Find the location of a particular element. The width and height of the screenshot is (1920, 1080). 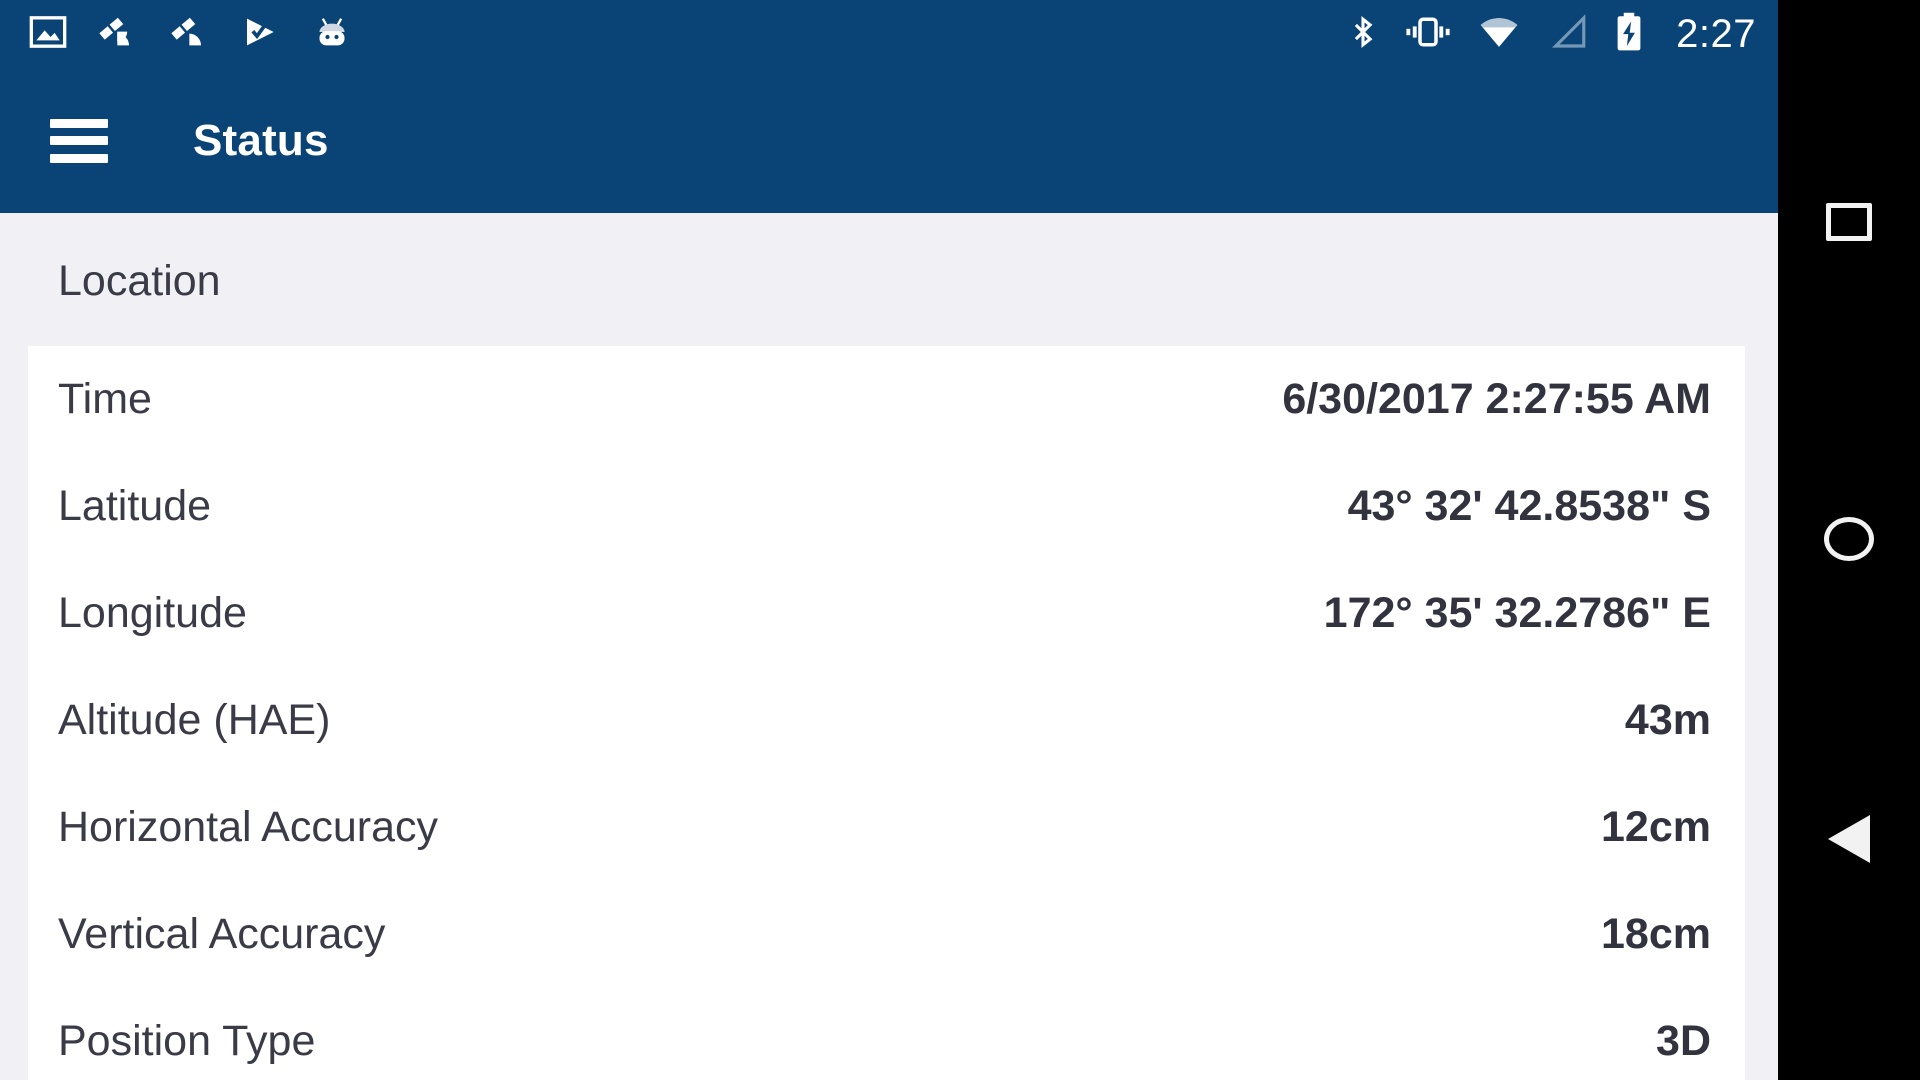

status-bar-notification-icons is located at coordinates (190, 34).